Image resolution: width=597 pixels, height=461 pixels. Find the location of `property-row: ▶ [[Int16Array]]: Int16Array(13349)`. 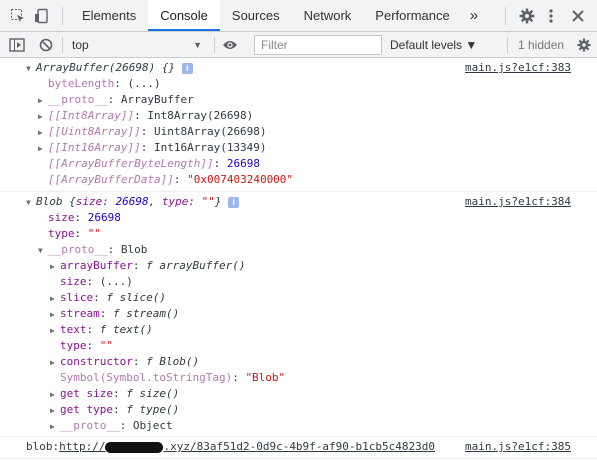

property-row: ▶ [[Int16Array]]: Int16Array(13349) is located at coordinates (152, 148).